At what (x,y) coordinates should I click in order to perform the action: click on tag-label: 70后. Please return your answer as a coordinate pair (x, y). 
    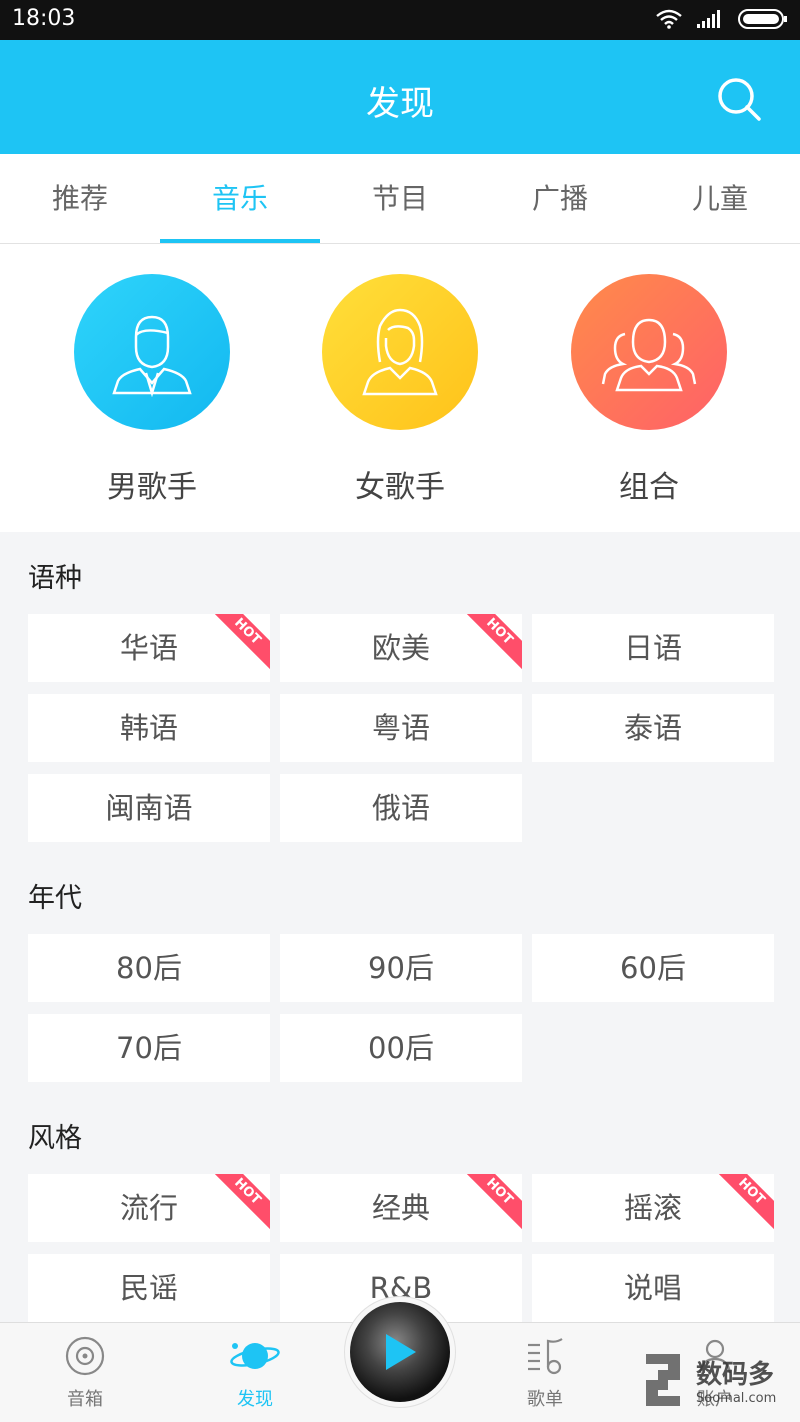
    Looking at the image, I should click on (149, 1048).